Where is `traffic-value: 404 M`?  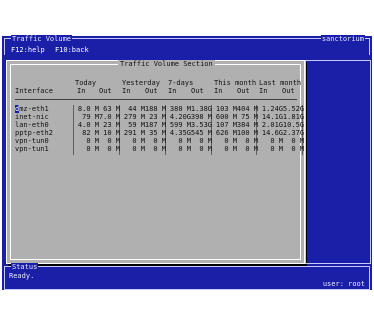 traffic-value: 404 M is located at coordinates (247, 109).